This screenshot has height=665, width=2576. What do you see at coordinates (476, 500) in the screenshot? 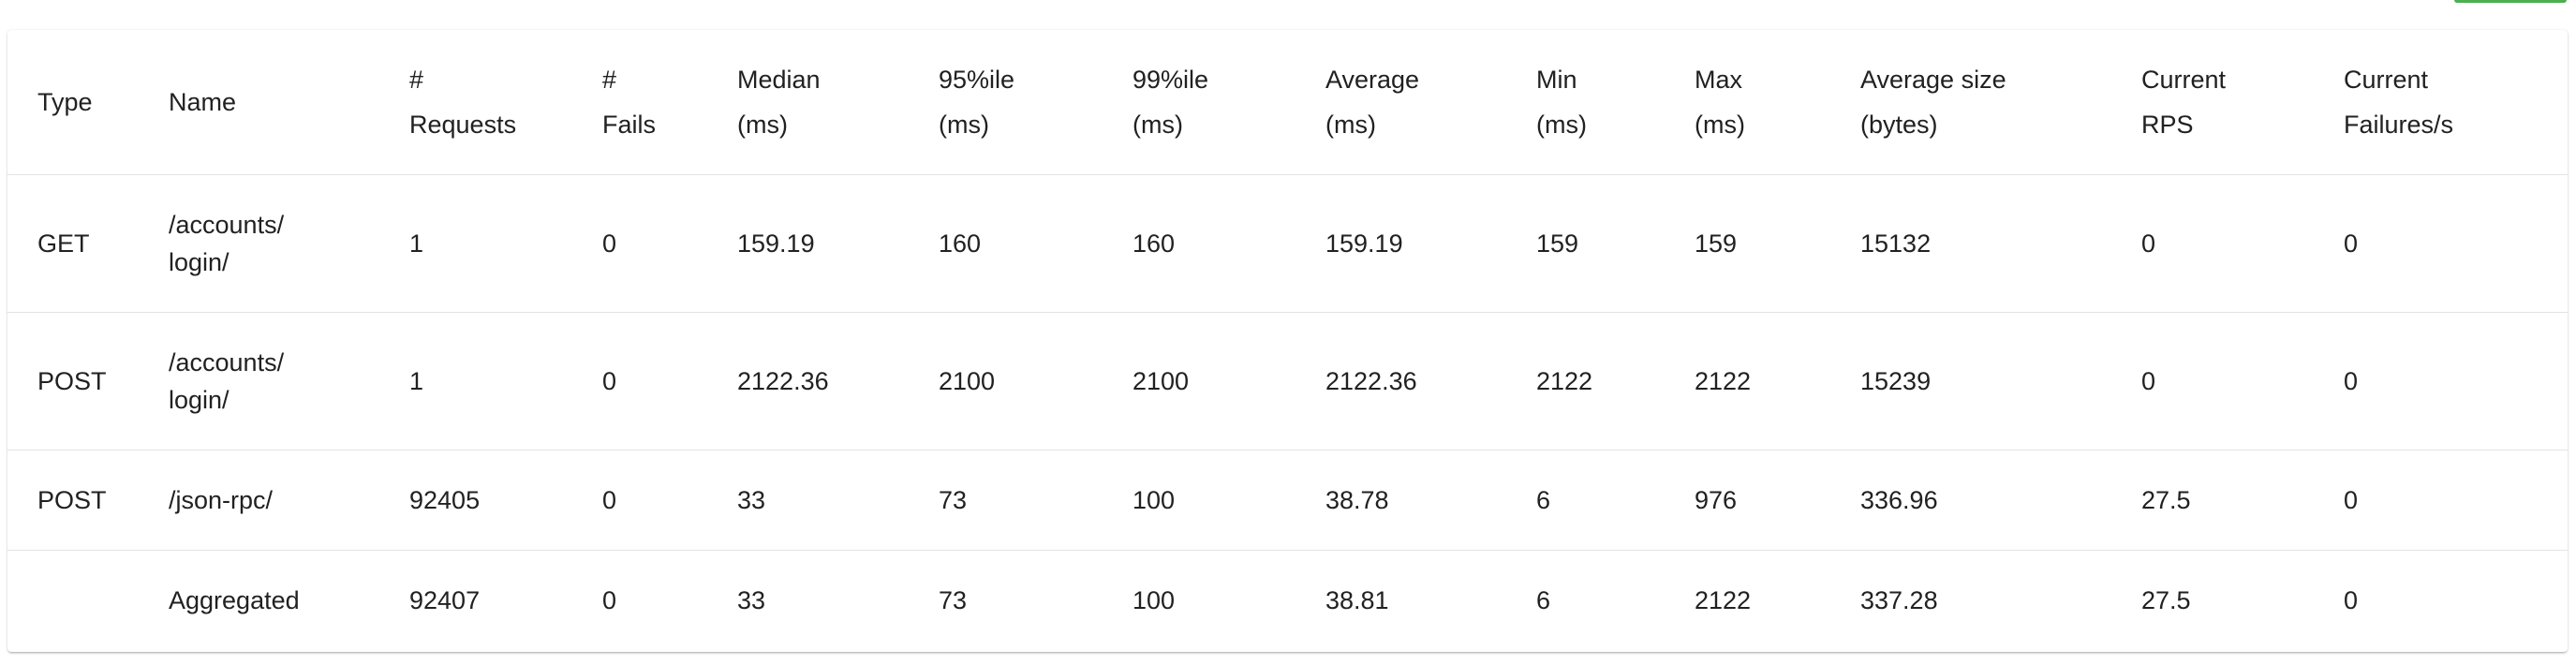
I see `cell-requests: 92405` at bounding box center [476, 500].